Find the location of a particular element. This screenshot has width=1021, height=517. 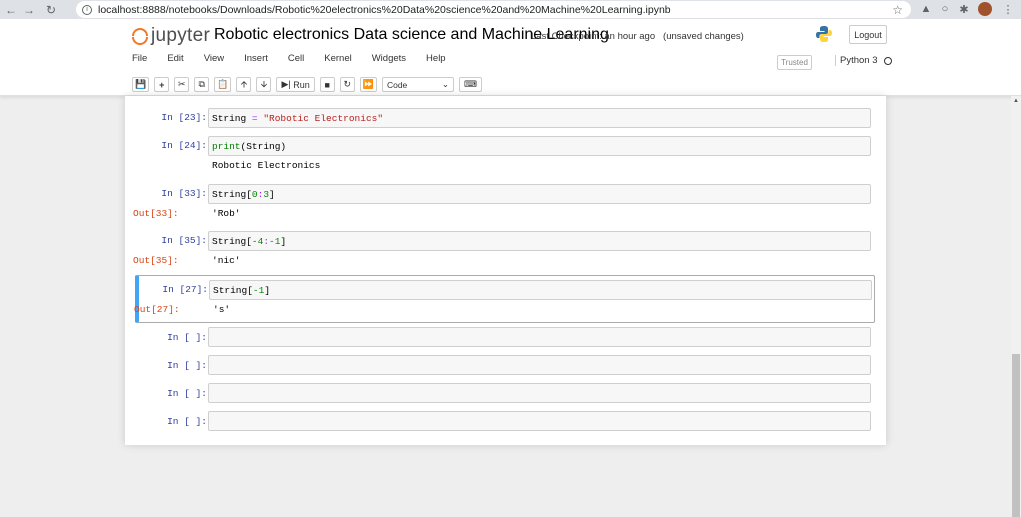

stop-icon: ■ is located at coordinates (327, 84).